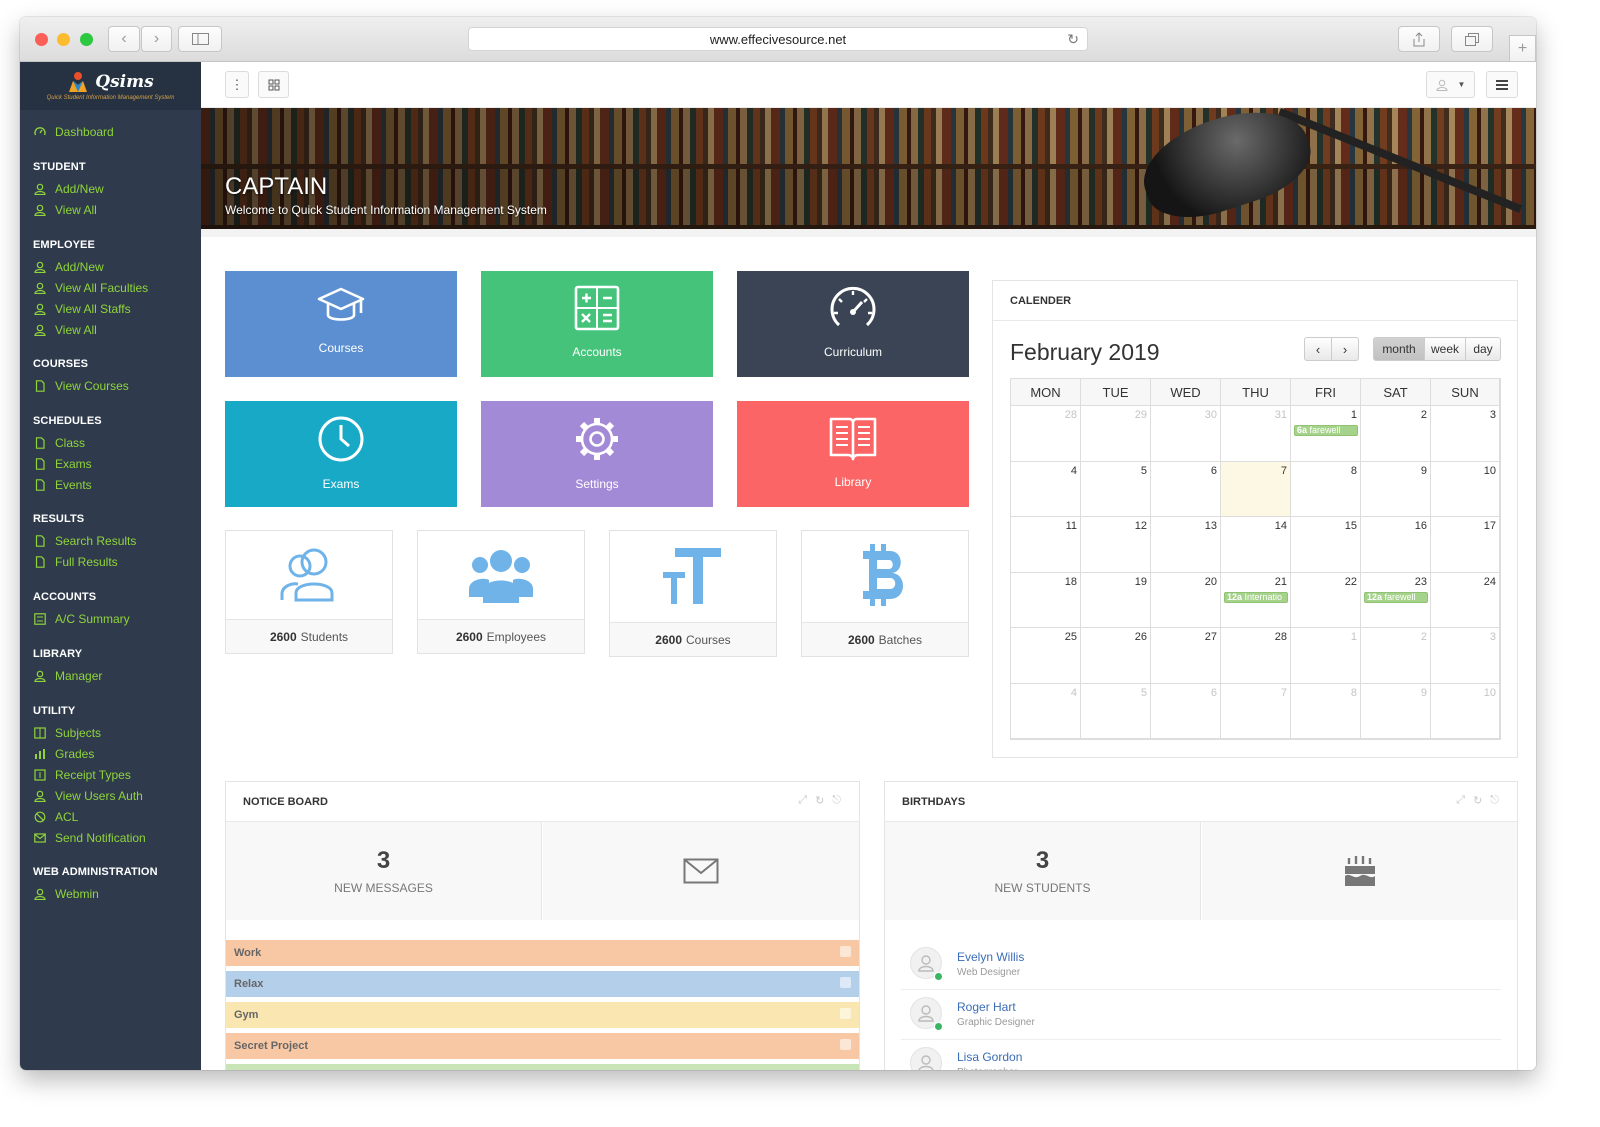 This screenshot has width=1600, height=1127. I want to click on sidebar-item-view-users-auth: View Users Auth, so click(88, 796).